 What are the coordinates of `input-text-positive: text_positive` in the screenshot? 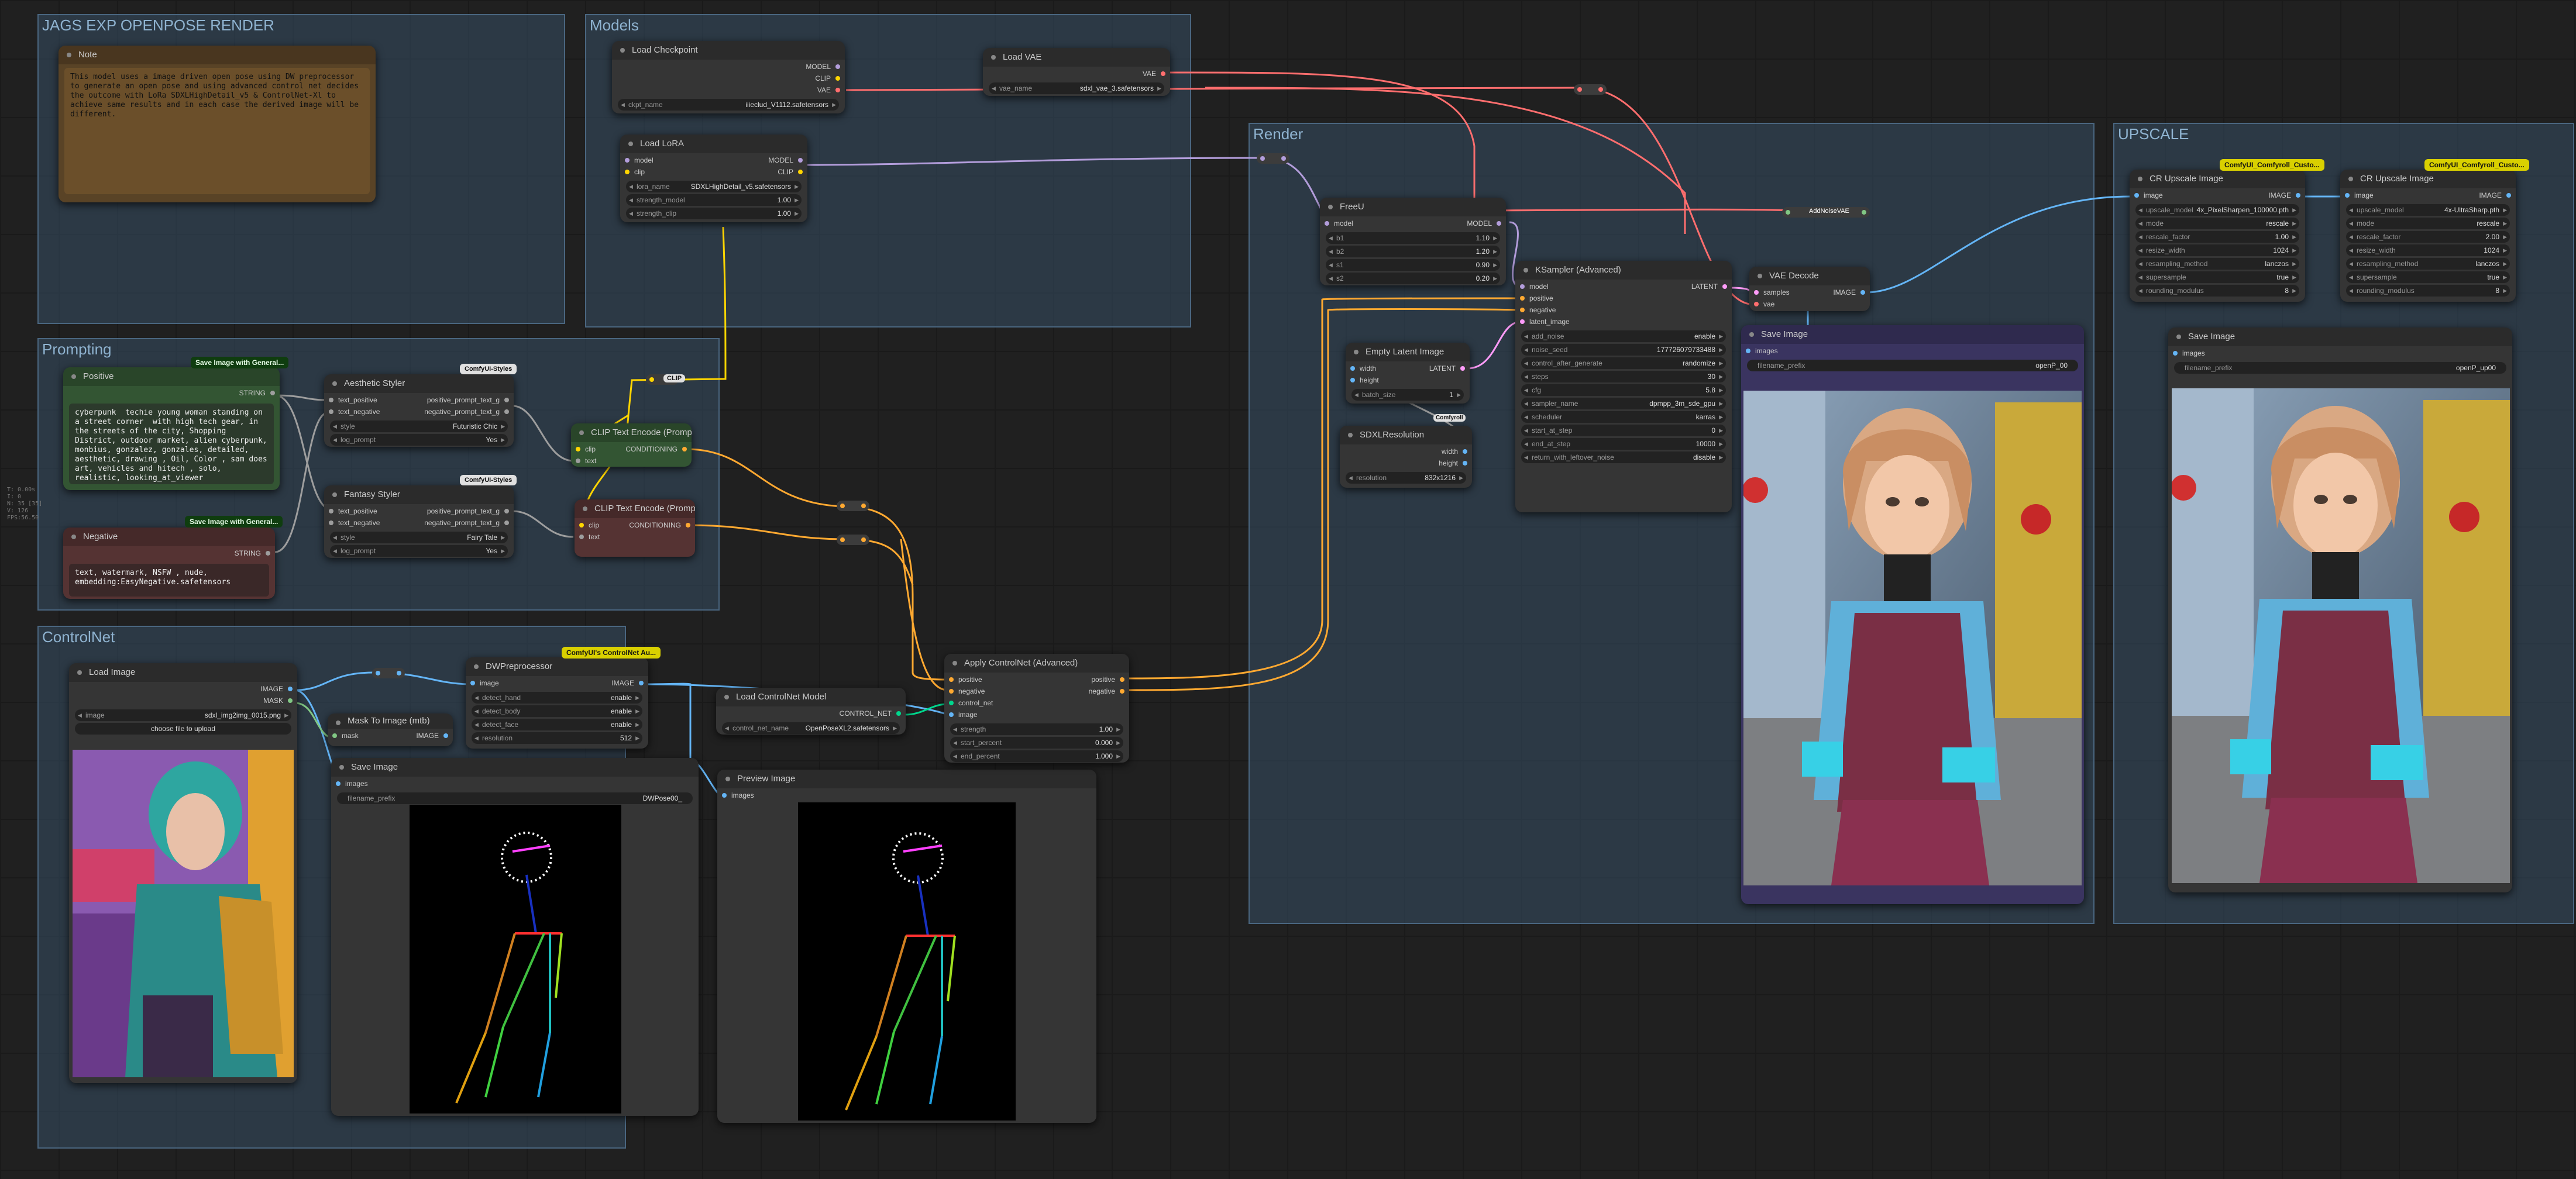 It's located at (352, 511).